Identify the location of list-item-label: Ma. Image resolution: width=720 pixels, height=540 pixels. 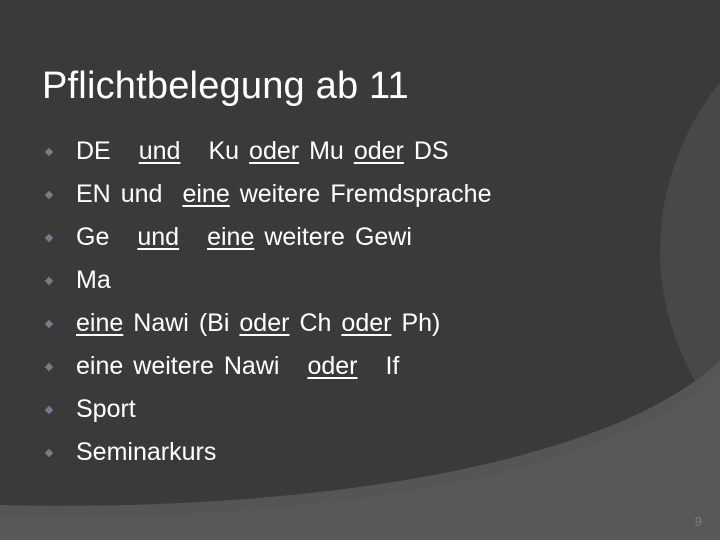
(93, 280).